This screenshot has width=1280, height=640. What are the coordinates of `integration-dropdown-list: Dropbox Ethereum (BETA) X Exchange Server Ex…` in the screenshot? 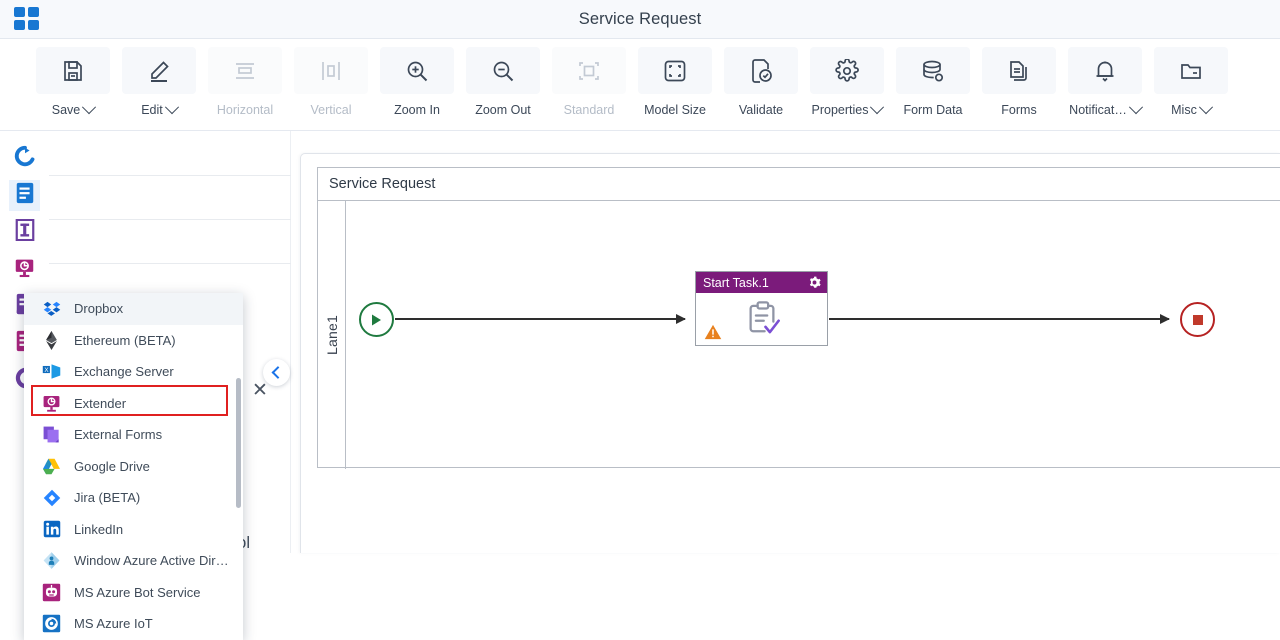 It's located at (133, 466).